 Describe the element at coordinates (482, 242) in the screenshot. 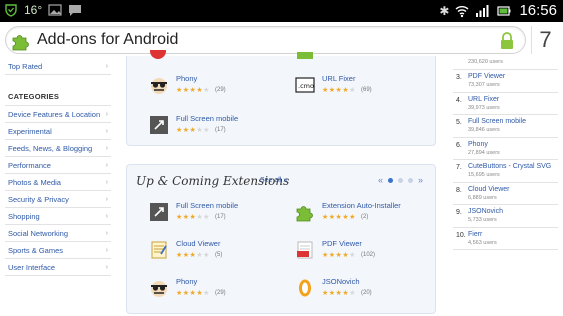

I see `user-count: 4,563 users` at that location.